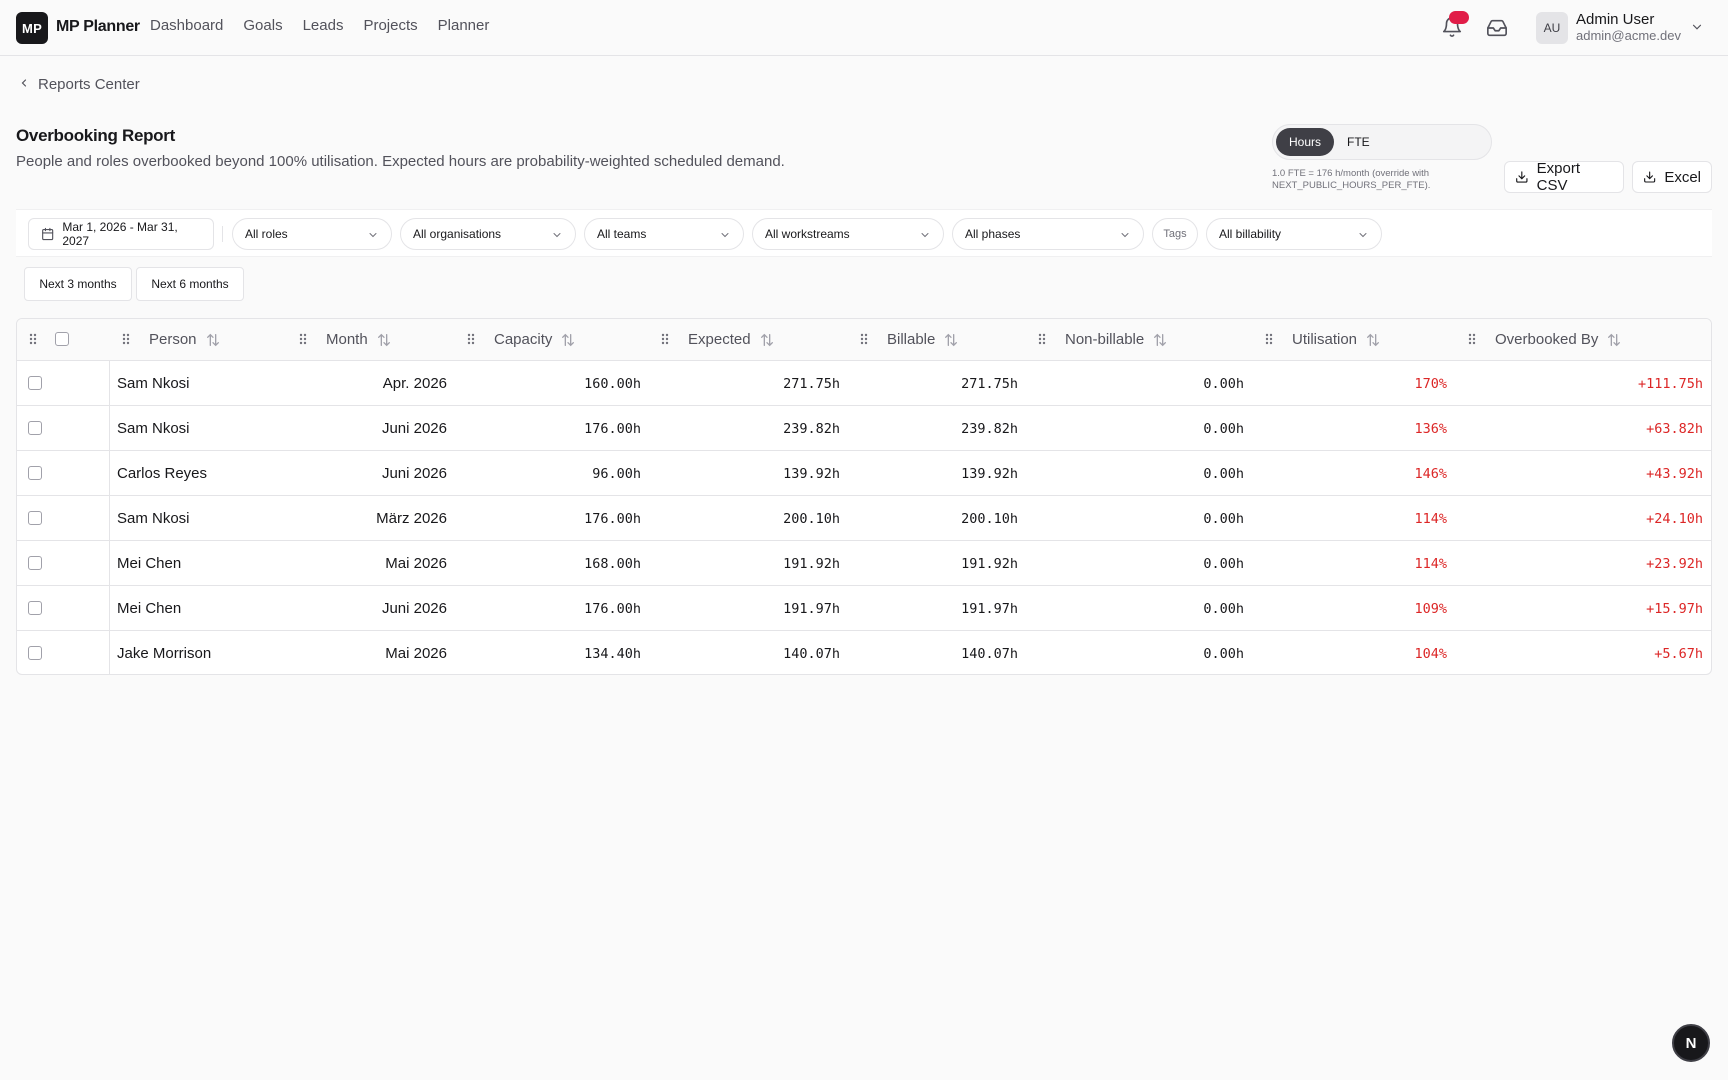 The height and width of the screenshot is (1080, 1728). I want to click on breadcrumb: Reports Center, so click(89, 84).